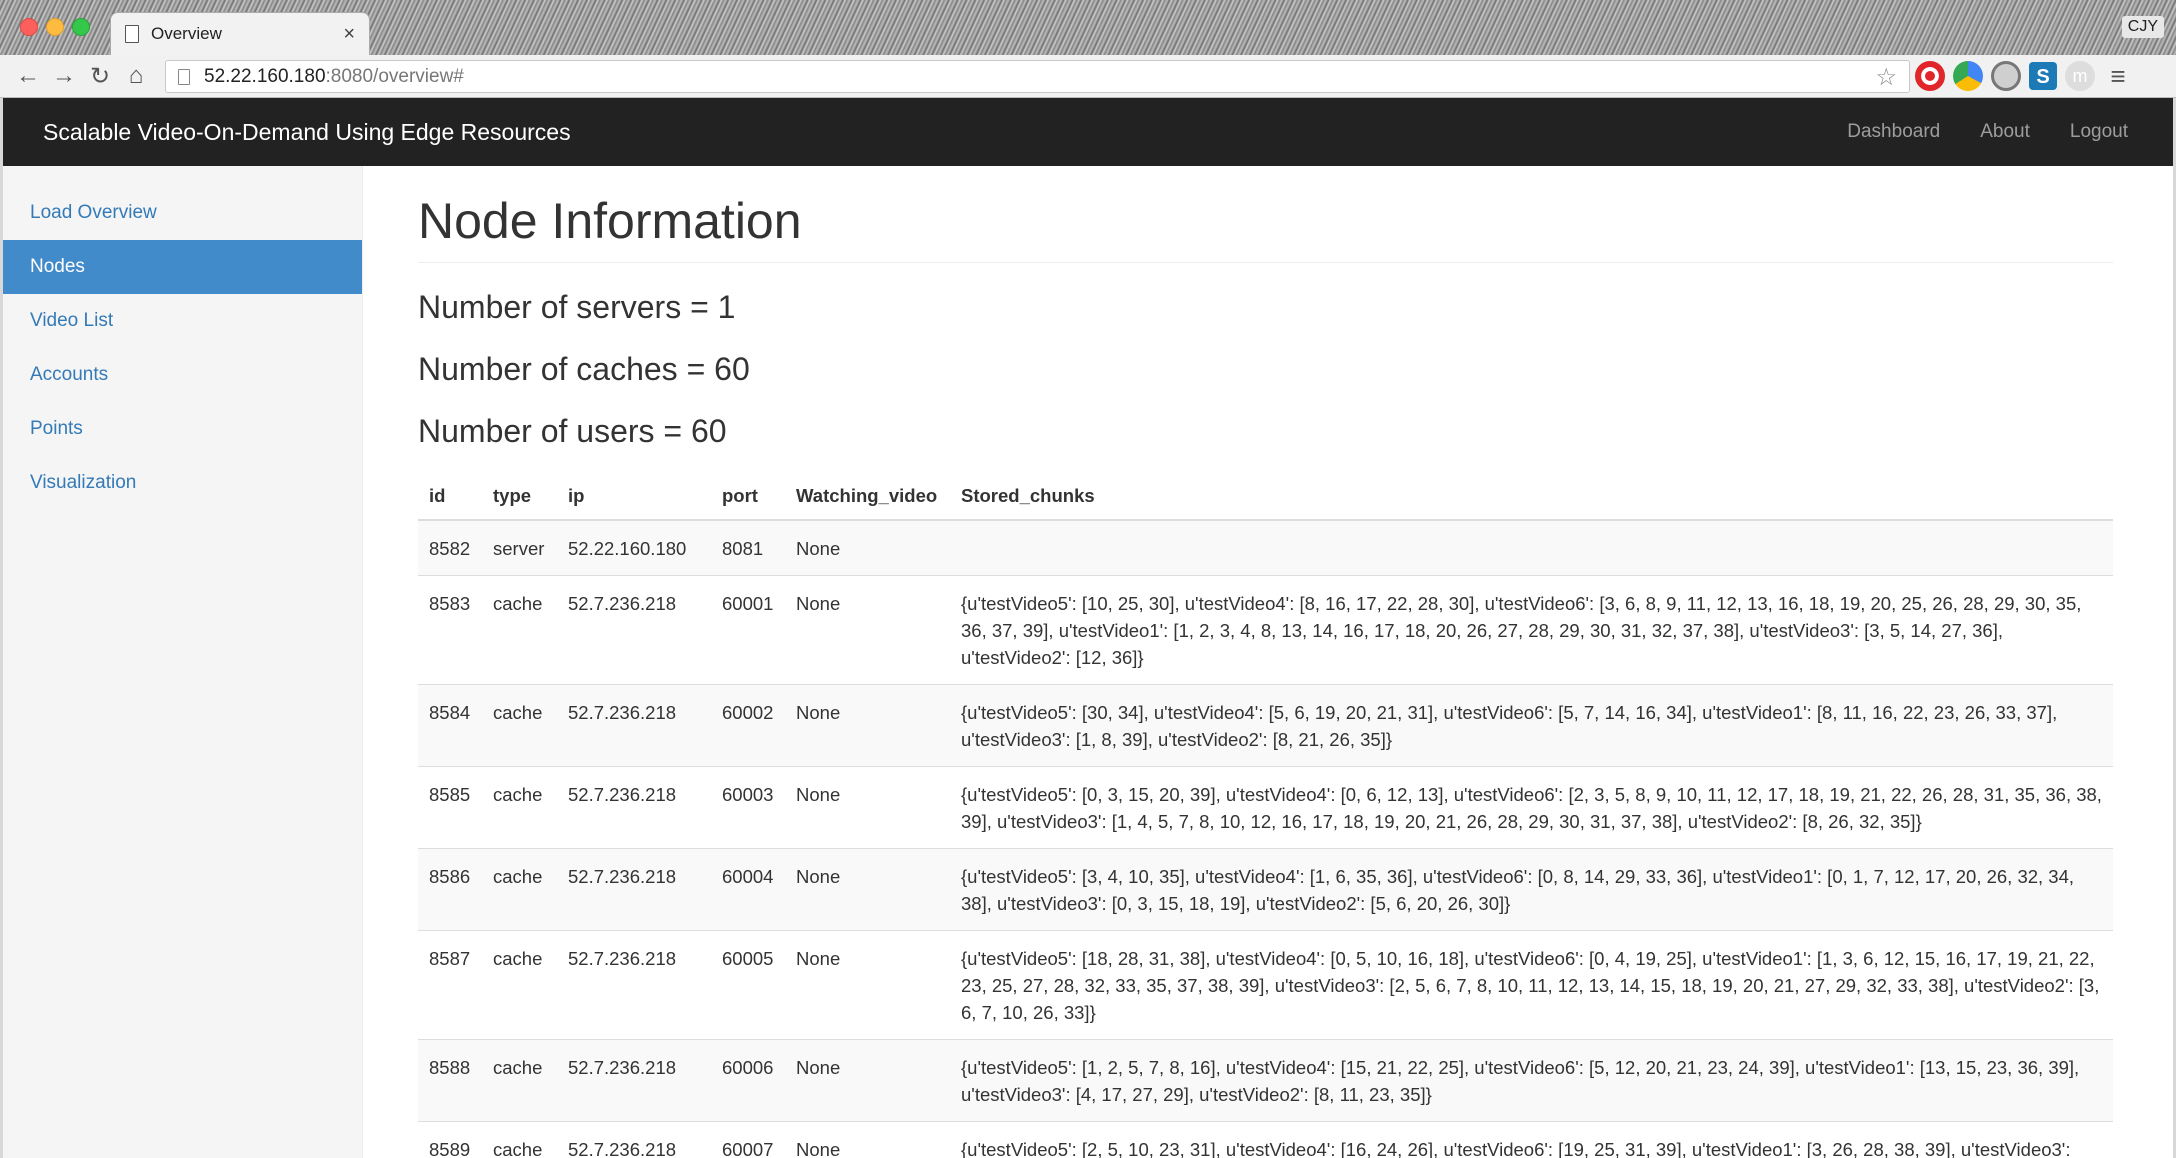 The width and height of the screenshot is (2176, 1158). I want to click on sidebar-item-video-list: Video List, so click(182, 321).